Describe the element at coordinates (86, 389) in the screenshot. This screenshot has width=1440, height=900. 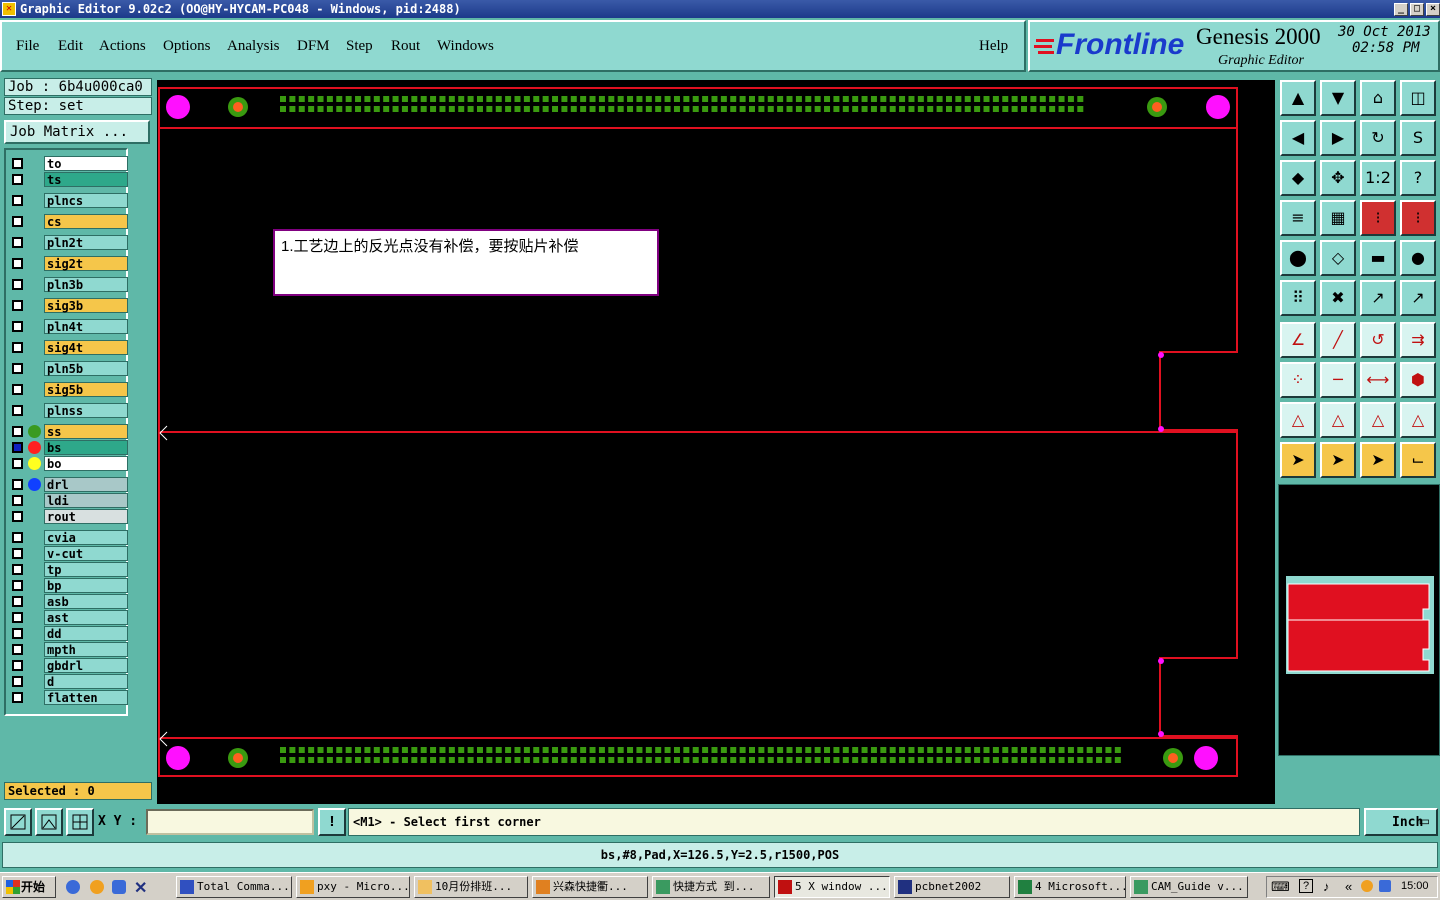
I see `layer-name: sig5b` at that location.